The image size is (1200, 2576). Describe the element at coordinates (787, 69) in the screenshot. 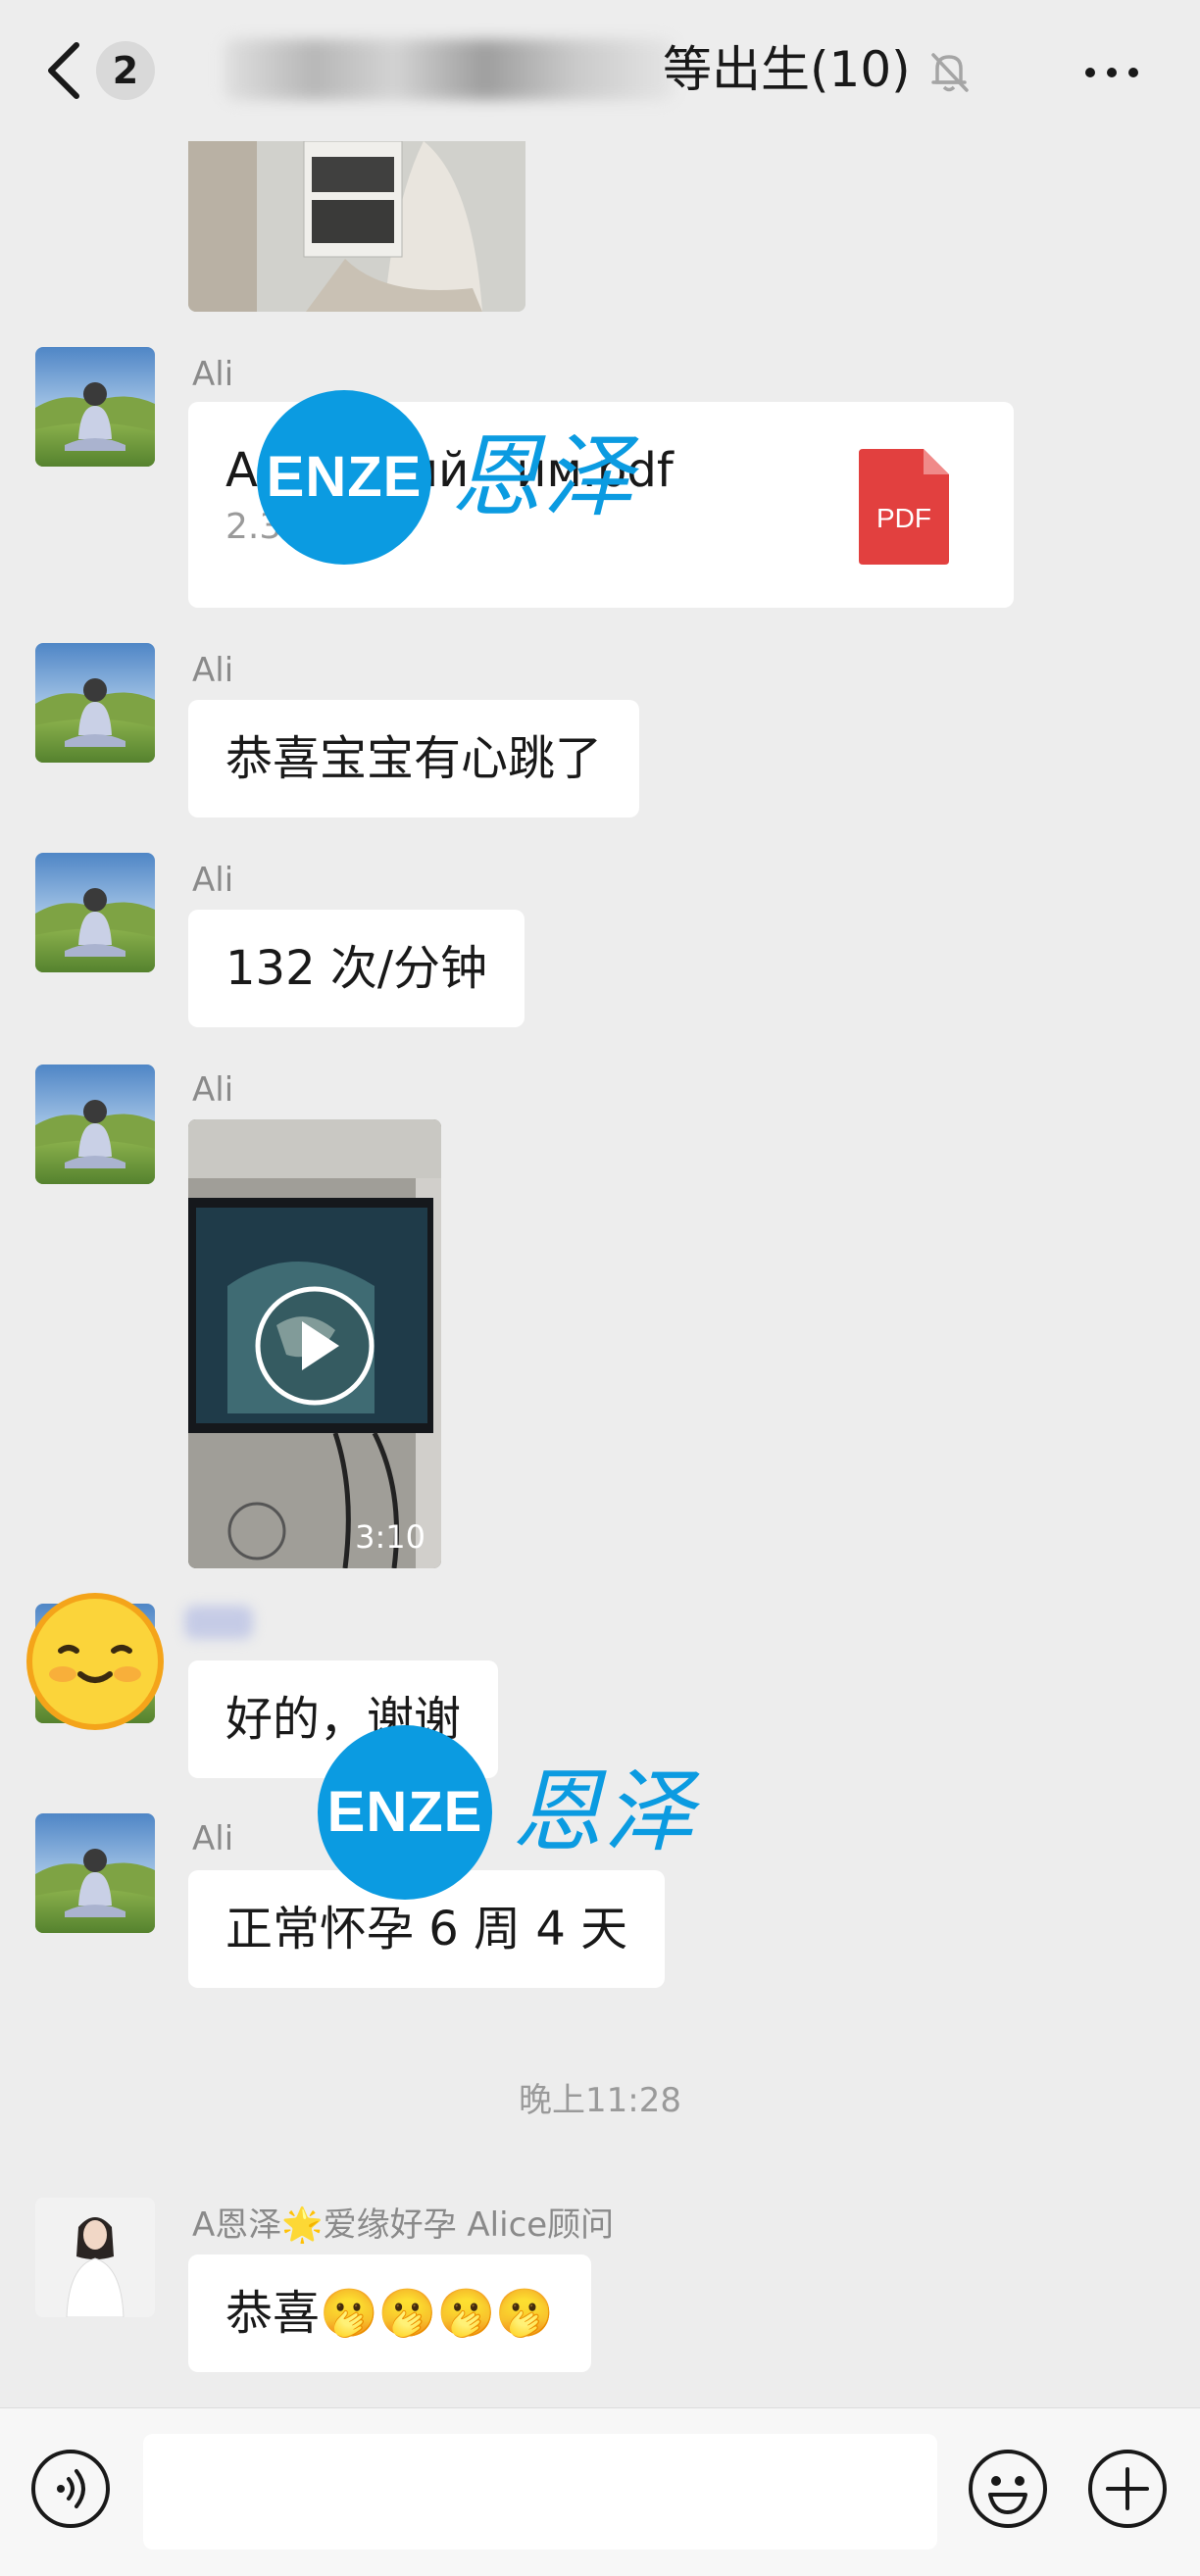

I see `chat-title: 等出生(10)` at that location.